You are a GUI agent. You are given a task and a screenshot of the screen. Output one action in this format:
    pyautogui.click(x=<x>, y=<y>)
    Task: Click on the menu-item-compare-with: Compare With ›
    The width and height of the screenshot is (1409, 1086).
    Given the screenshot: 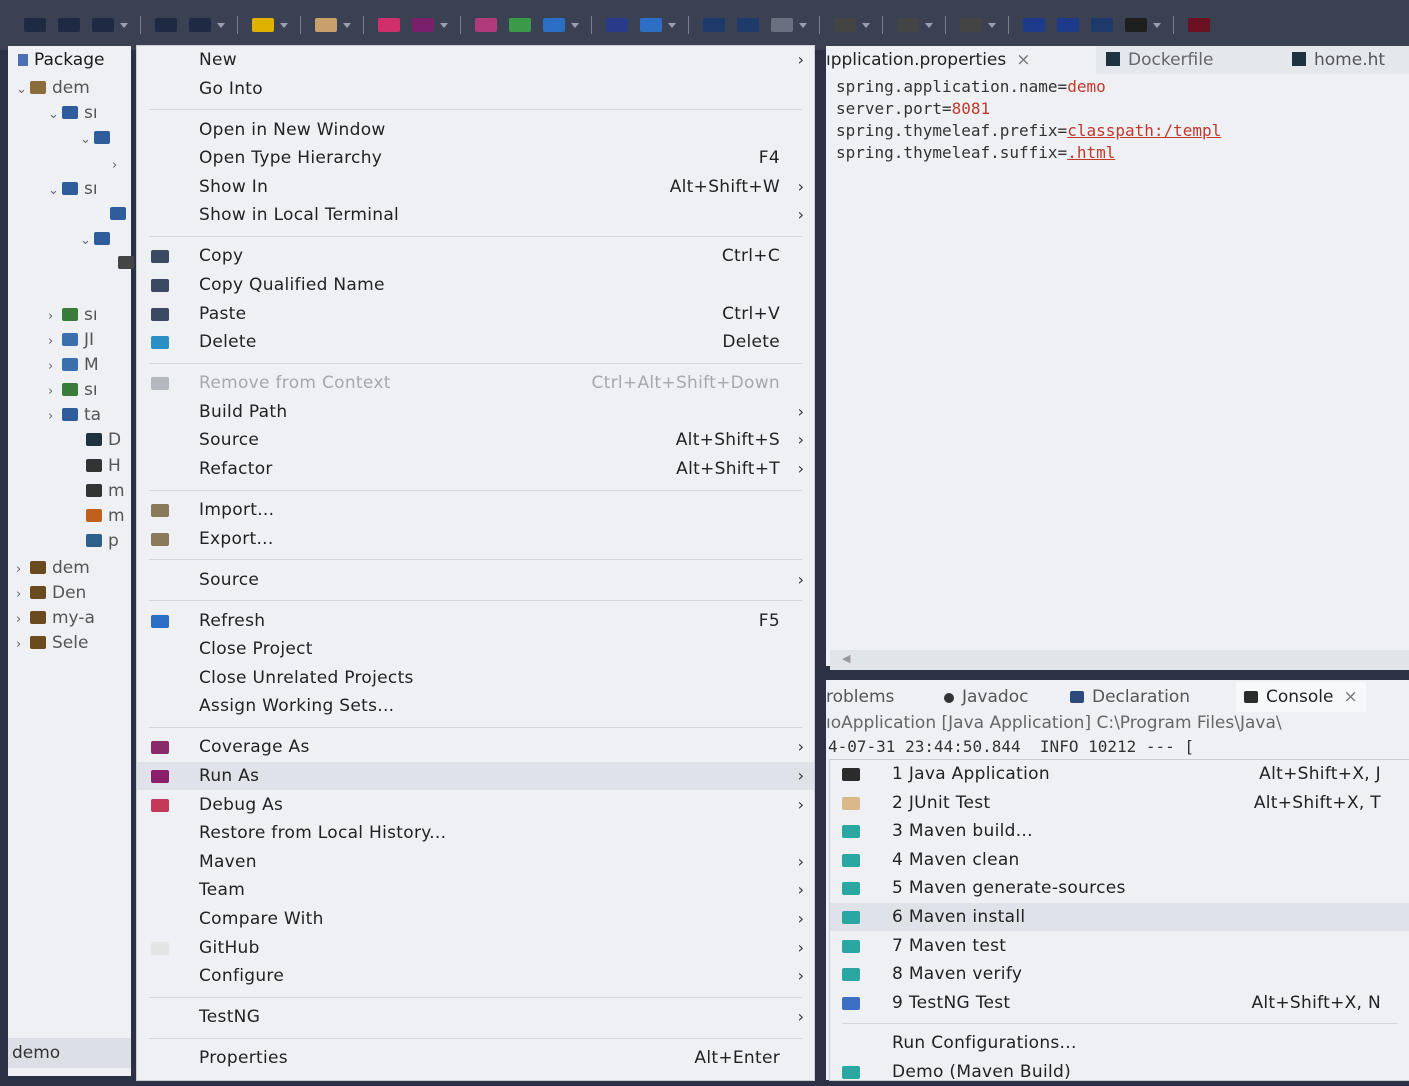 What is the action you would take?
    pyautogui.click(x=475, y=919)
    